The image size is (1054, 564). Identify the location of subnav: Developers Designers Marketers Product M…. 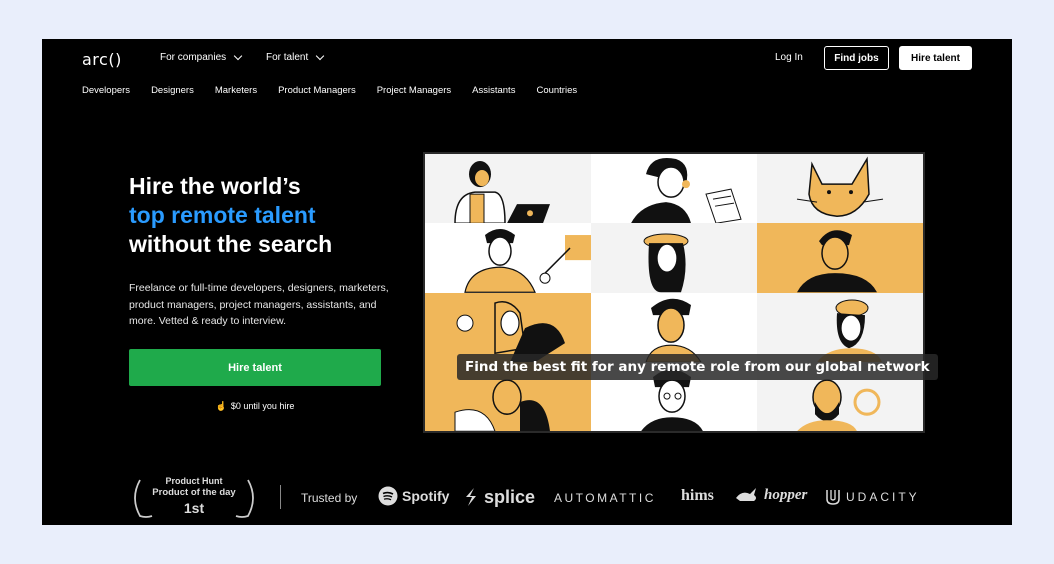
(329, 90).